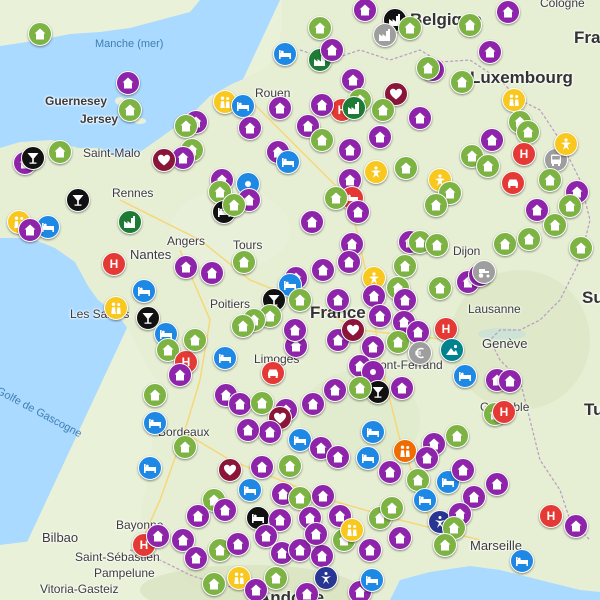 The width and height of the screenshot is (600, 600). What do you see at coordinates (78, 200) in the screenshot?
I see `map-marker-cocktail` at bounding box center [78, 200].